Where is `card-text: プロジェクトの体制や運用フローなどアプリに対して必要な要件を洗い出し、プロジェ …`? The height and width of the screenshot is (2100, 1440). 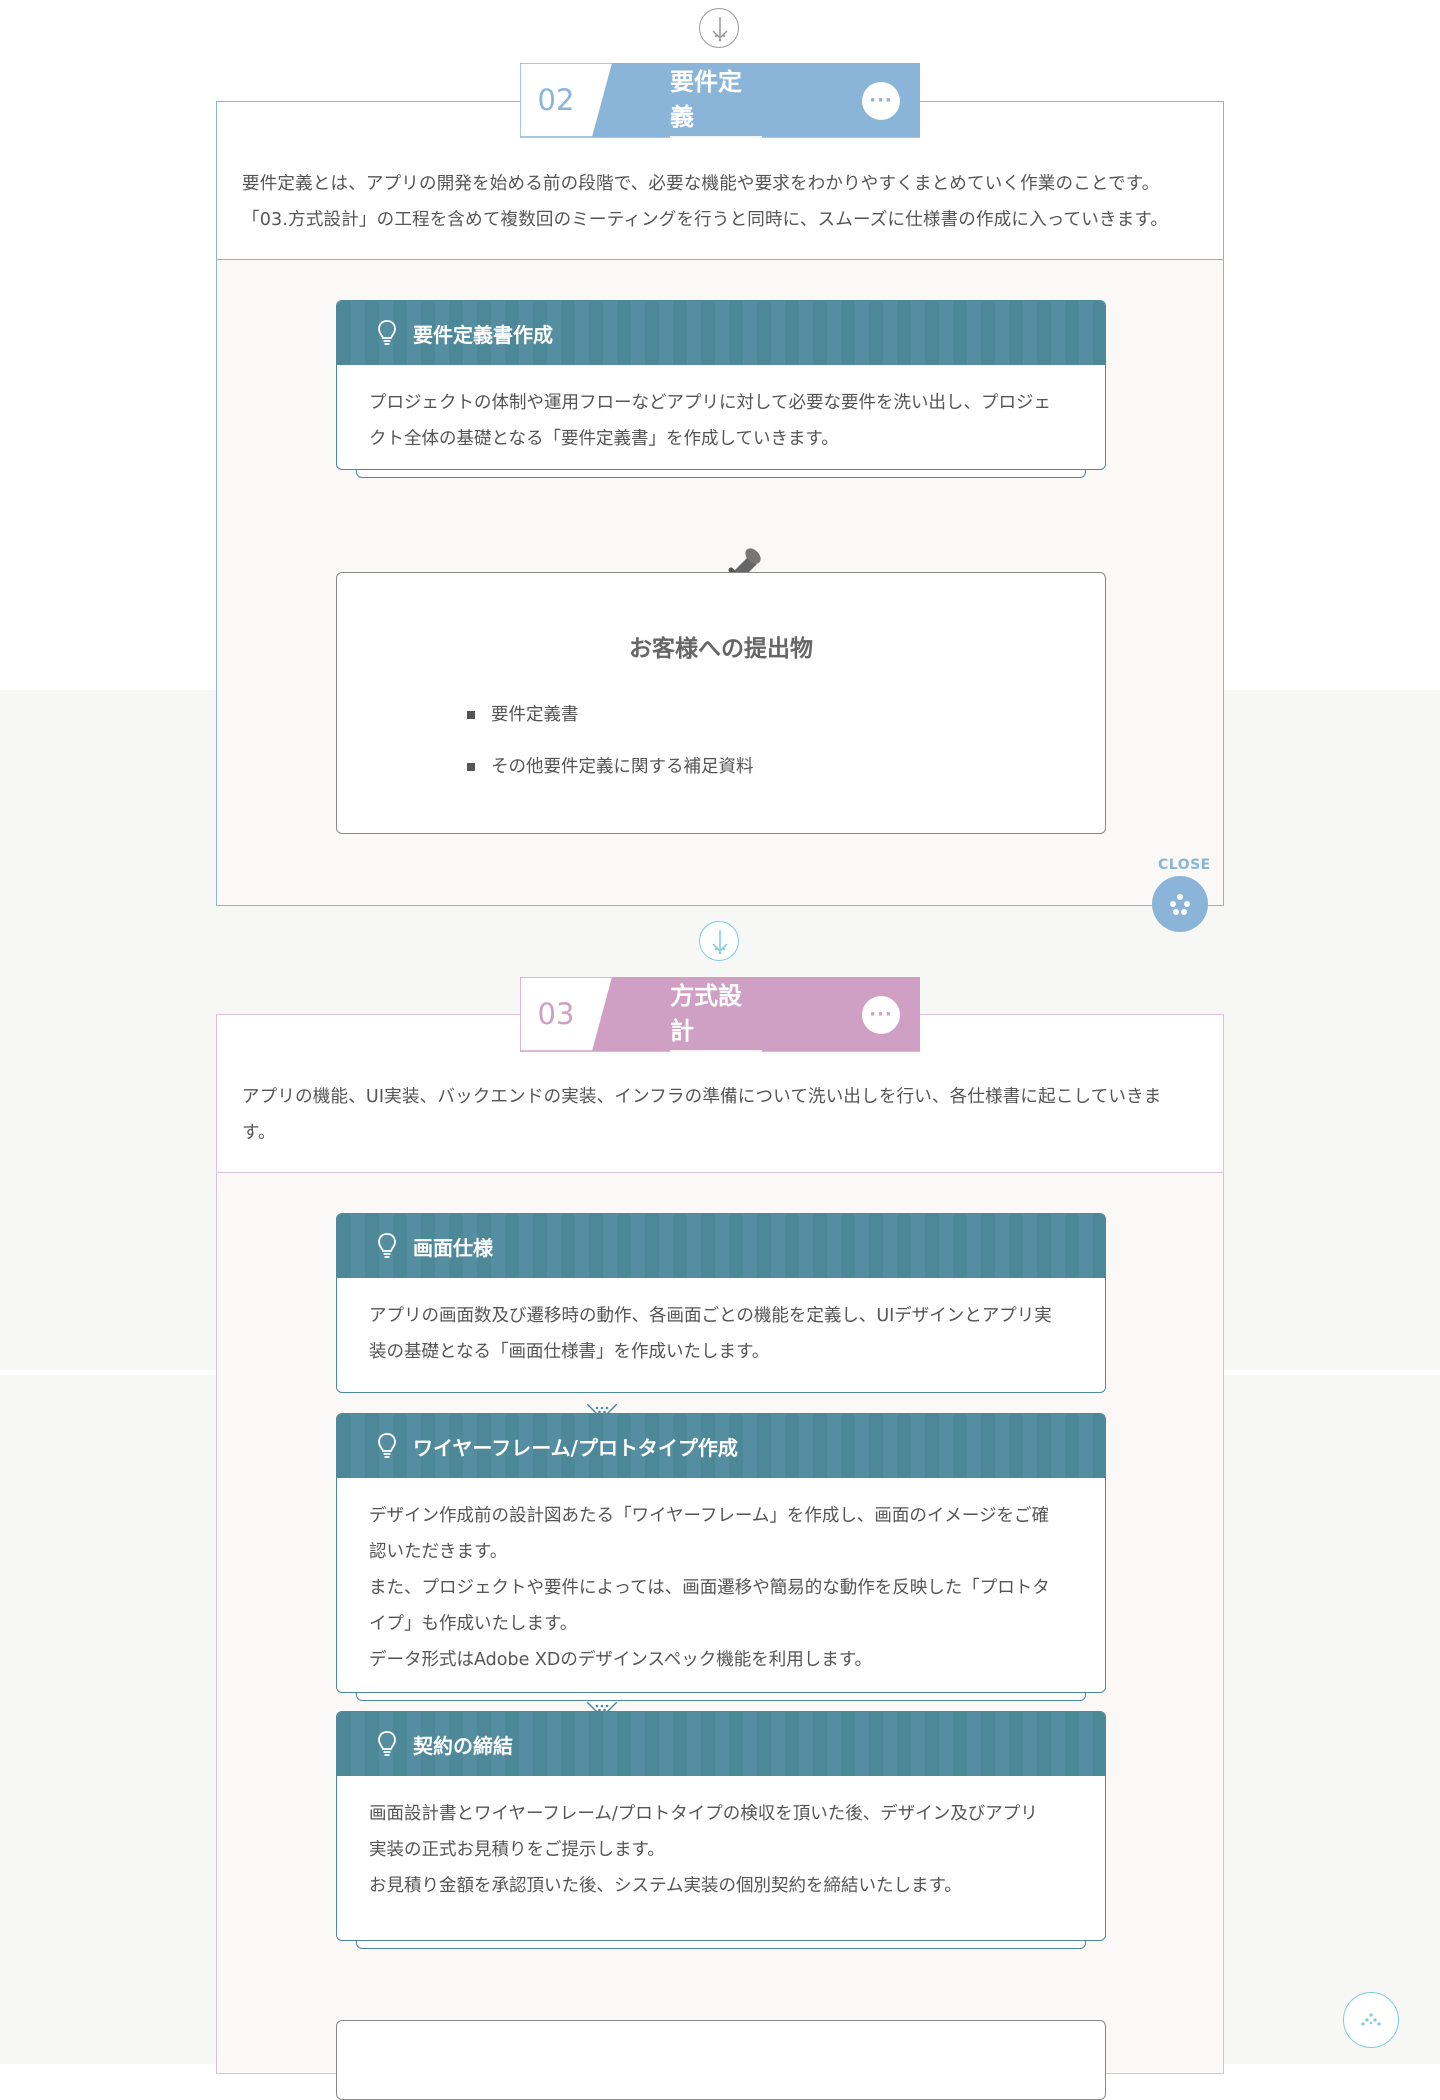
card-text: プロジェクトの体制や運用フローなどアプリに対して必要な要件を洗い出し、プロジェ … is located at coordinates (721, 417).